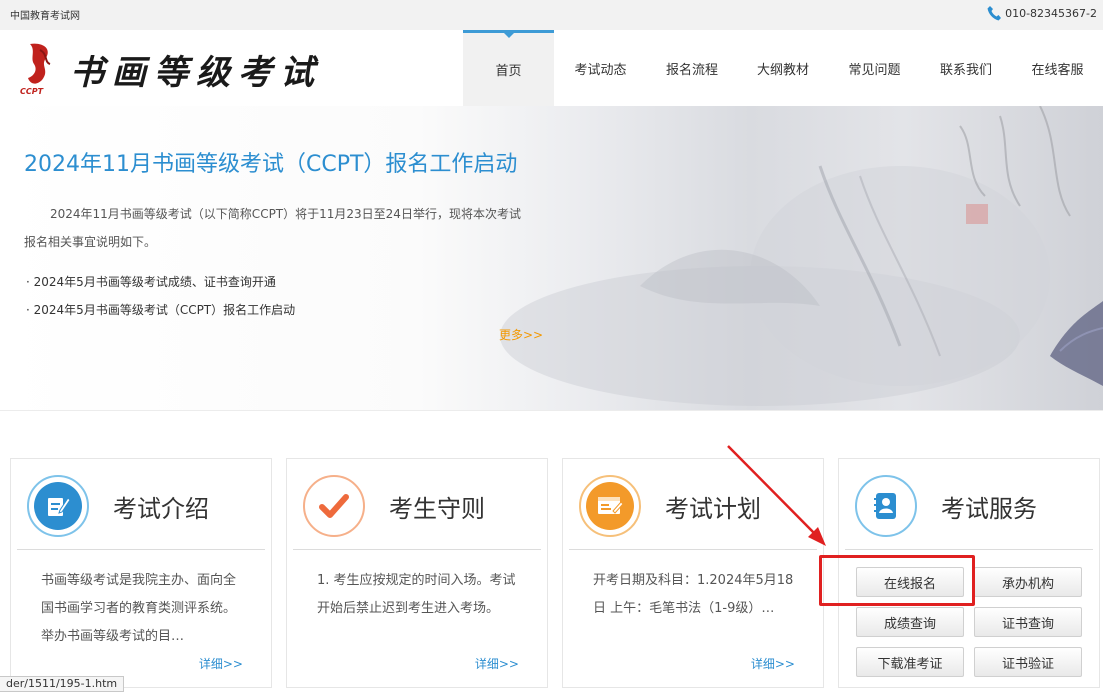 This screenshot has height=692, width=1103. Describe the element at coordinates (994, 13) in the screenshot. I see `phone-icon` at that location.